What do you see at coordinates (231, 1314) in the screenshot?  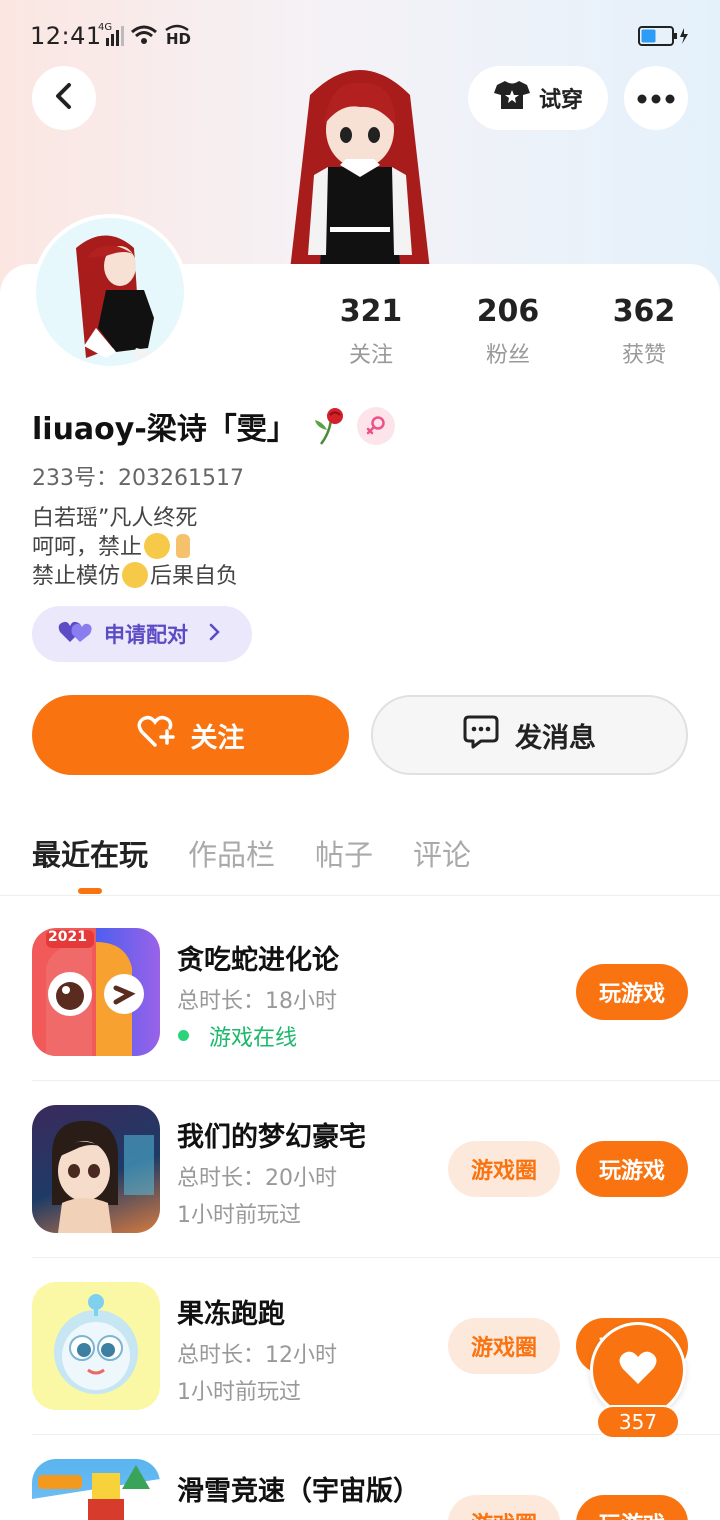 I see `game-title: 果冻跑跑` at bounding box center [231, 1314].